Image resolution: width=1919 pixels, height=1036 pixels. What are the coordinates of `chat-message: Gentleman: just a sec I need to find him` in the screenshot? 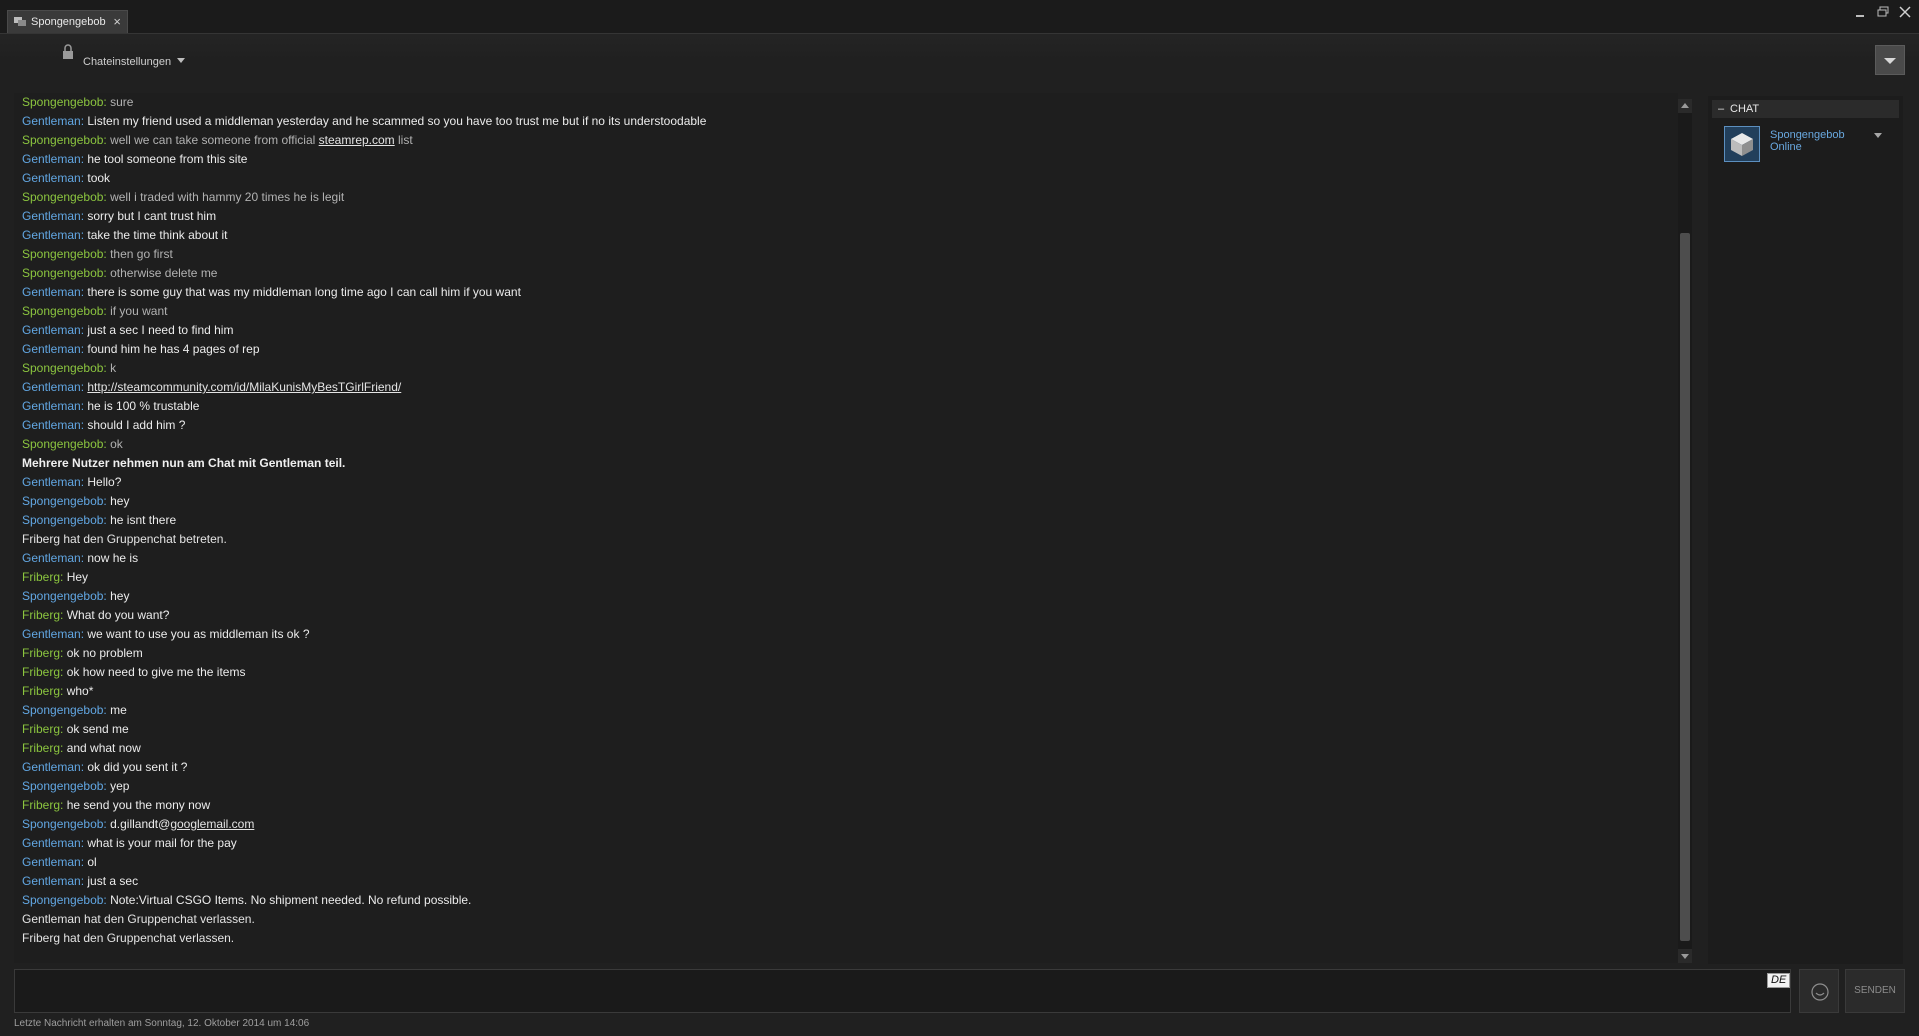 It's located at (835, 330).